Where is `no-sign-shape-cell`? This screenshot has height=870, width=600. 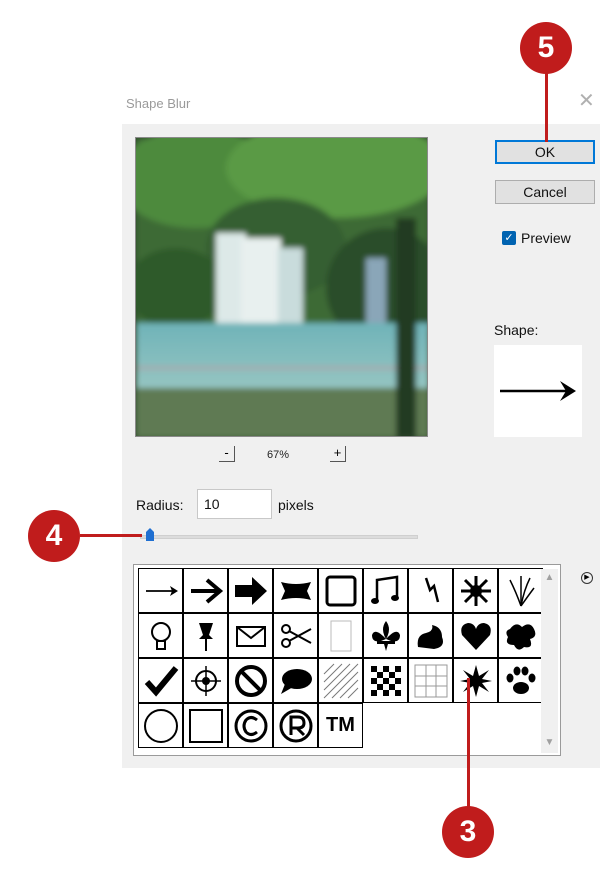 no-sign-shape-cell is located at coordinates (250, 680).